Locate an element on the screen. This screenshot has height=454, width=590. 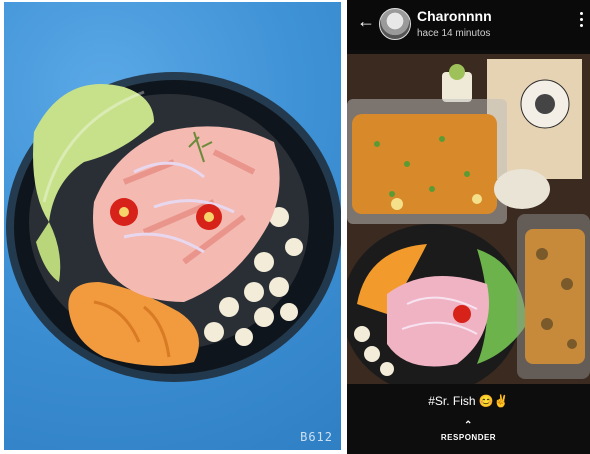
back-arrow-icon: ← is located at coordinates (366, 21).